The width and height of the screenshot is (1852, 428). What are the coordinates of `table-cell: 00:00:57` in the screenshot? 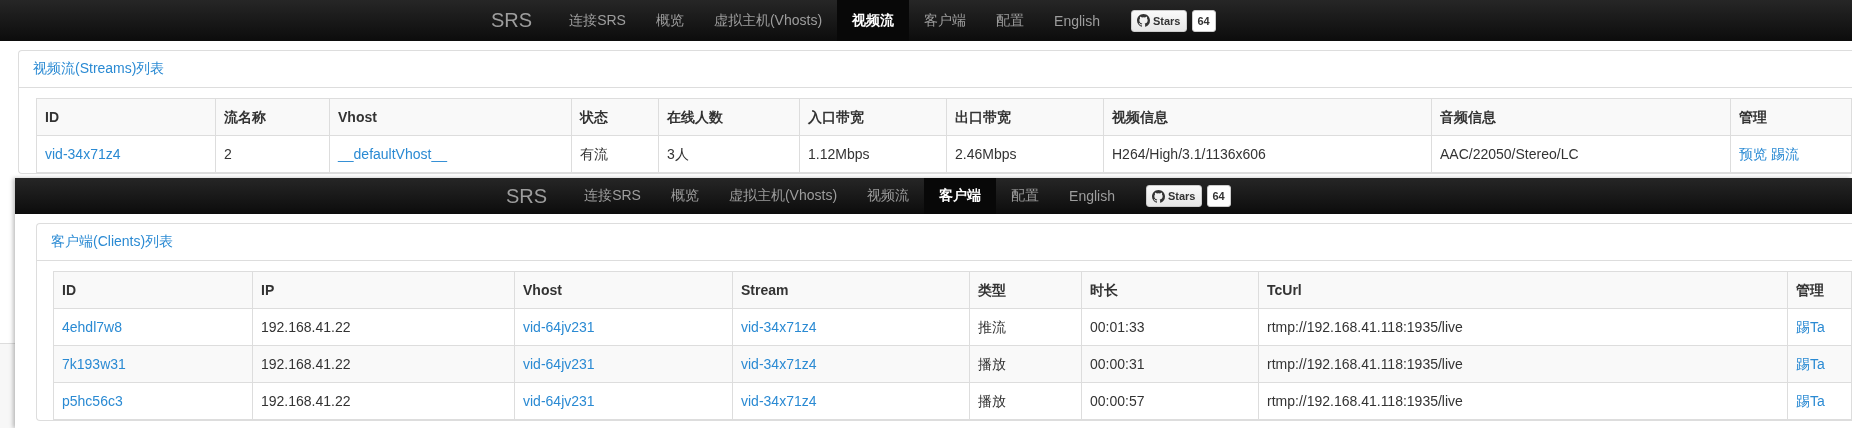 It's located at (1170, 401).